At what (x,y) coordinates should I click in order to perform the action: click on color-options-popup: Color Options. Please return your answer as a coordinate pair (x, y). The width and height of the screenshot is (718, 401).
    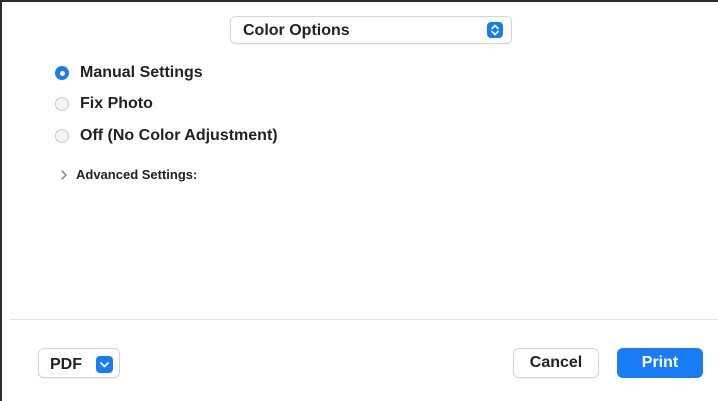
    Looking at the image, I should click on (371, 30).